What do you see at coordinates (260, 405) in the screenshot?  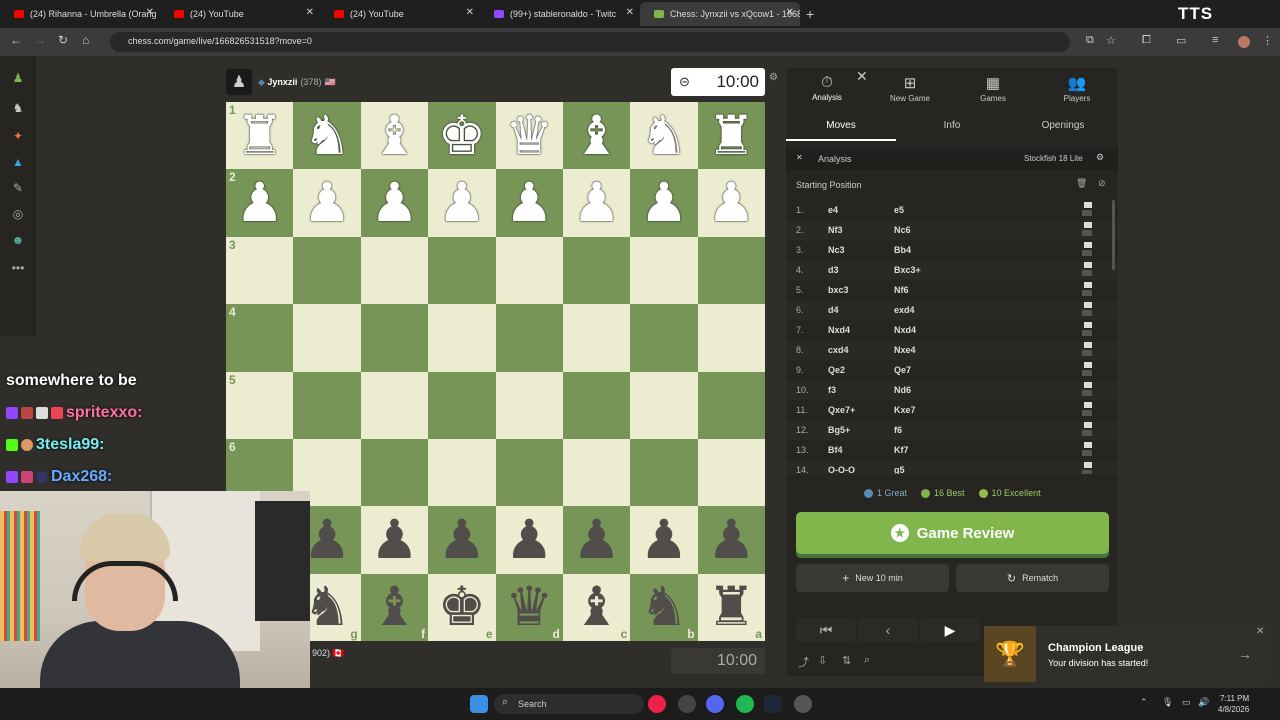 I see `board-square: 5` at bounding box center [260, 405].